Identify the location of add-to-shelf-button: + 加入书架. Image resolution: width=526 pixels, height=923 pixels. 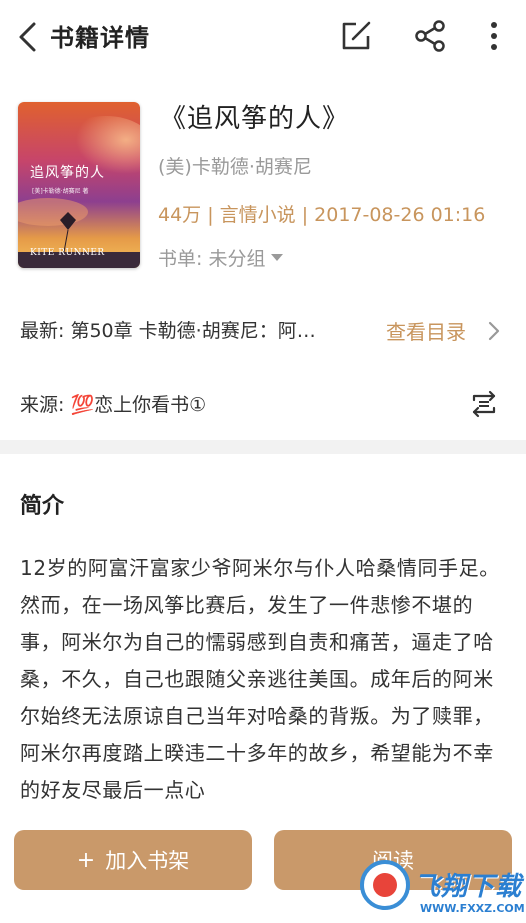
(133, 860).